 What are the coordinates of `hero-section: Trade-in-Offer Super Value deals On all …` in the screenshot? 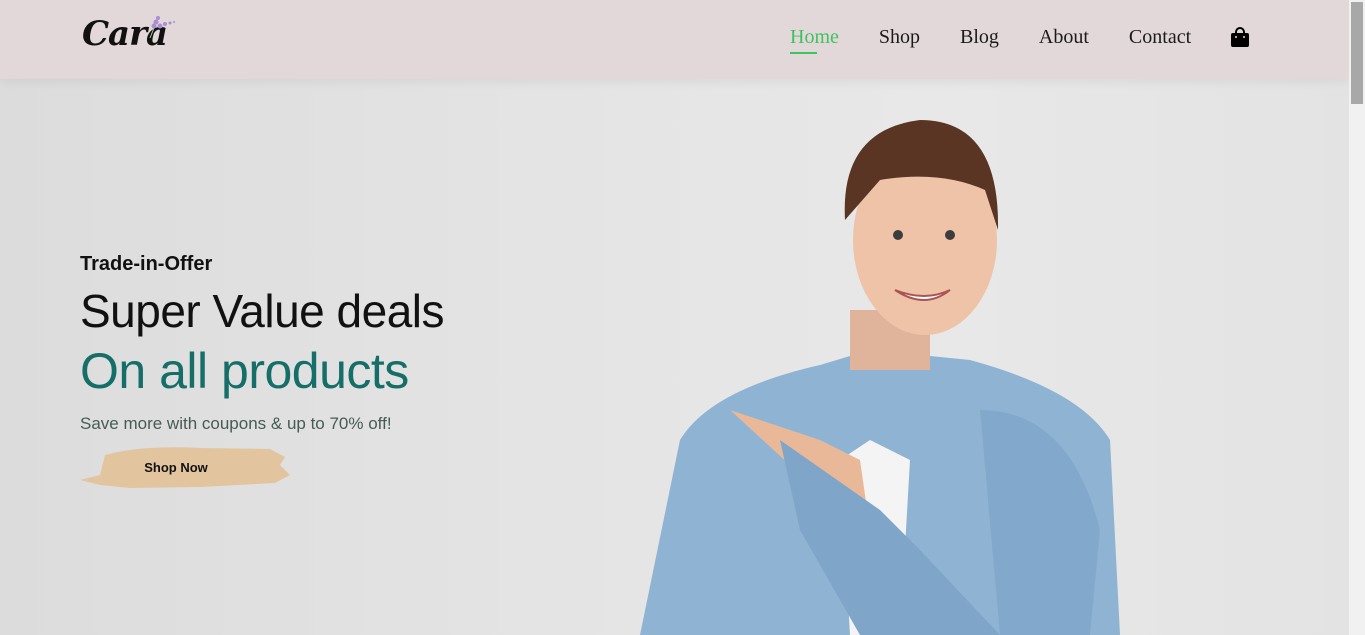 It's located at (262, 370).